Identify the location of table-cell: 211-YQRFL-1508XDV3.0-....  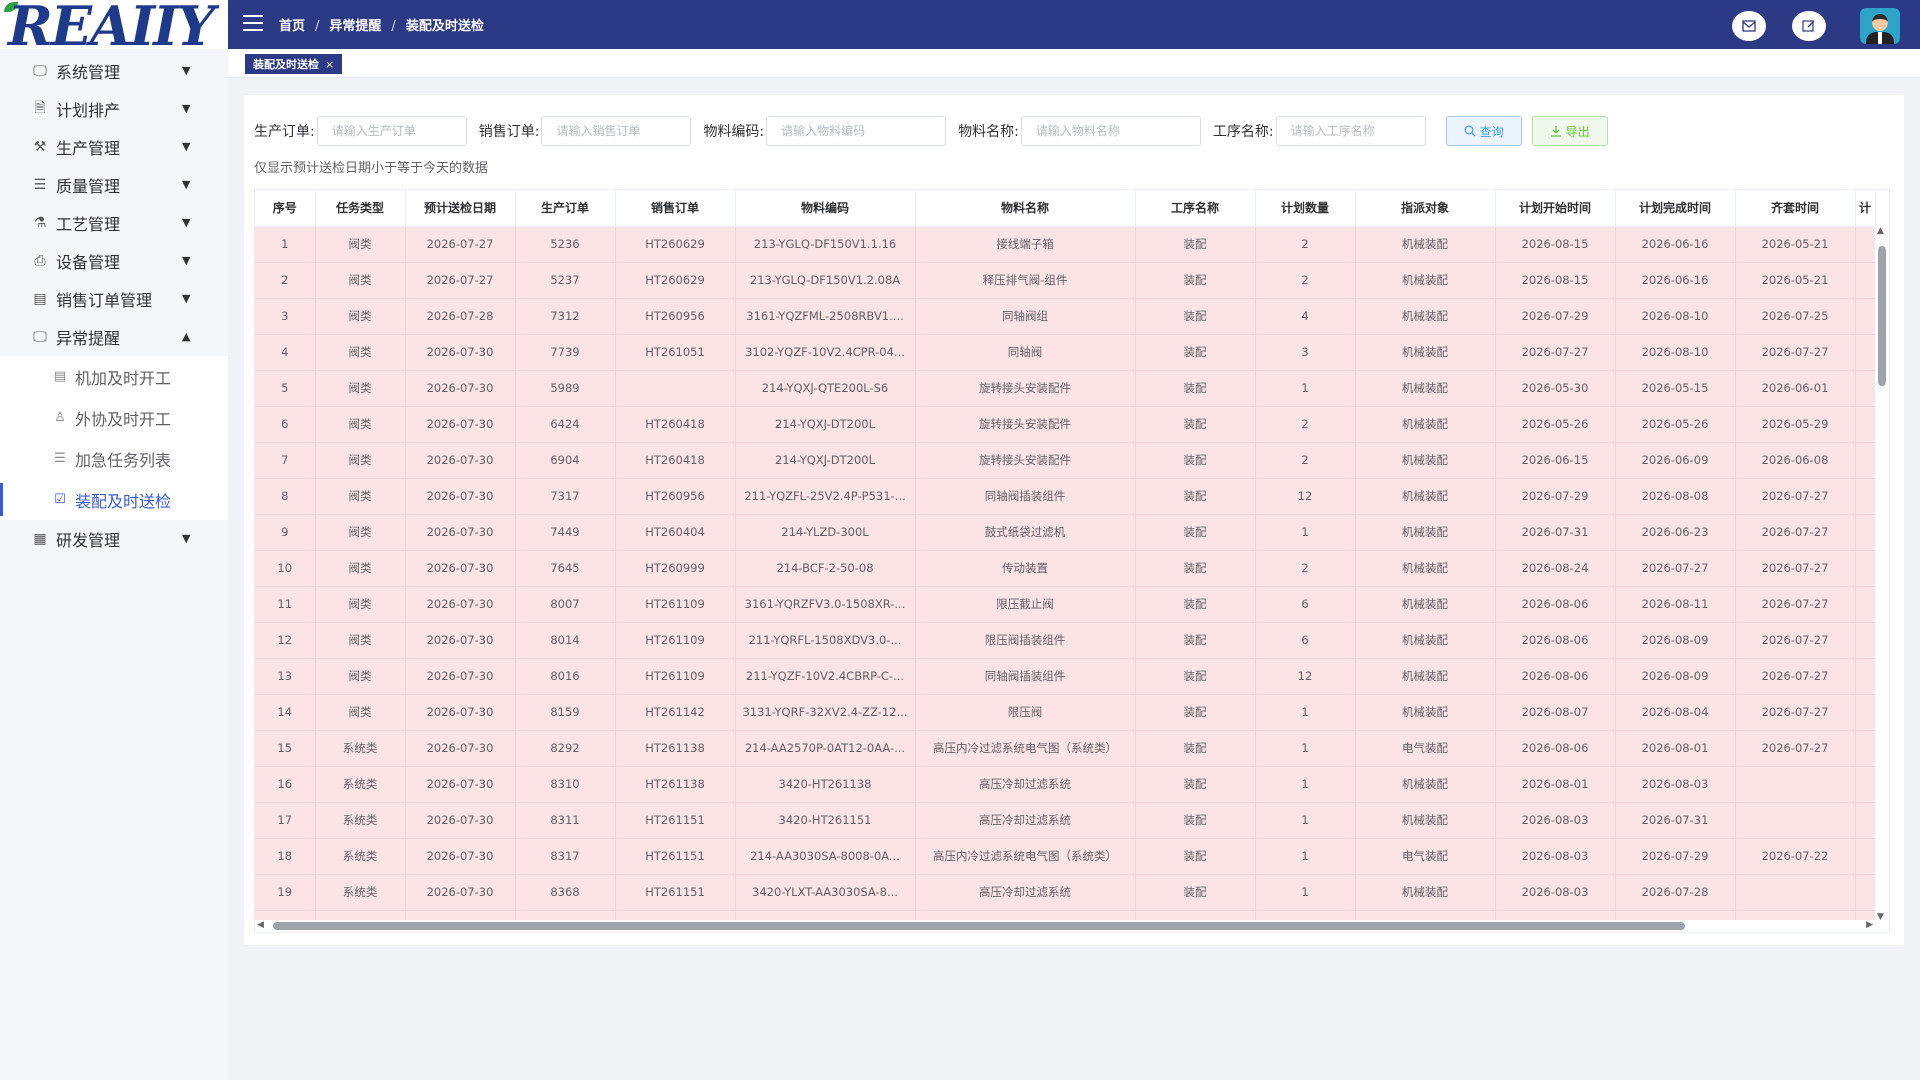
(825, 640).